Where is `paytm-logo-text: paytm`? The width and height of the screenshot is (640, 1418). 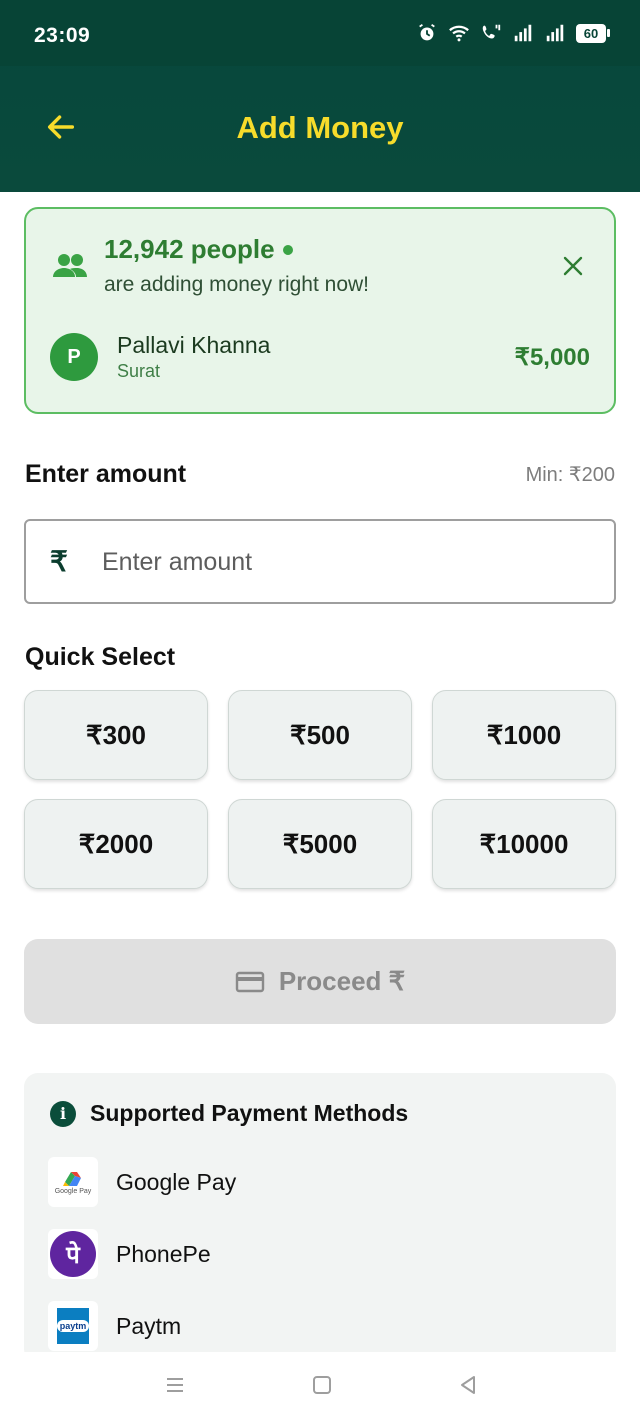 paytm-logo-text: paytm is located at coordinates (73, 1326).